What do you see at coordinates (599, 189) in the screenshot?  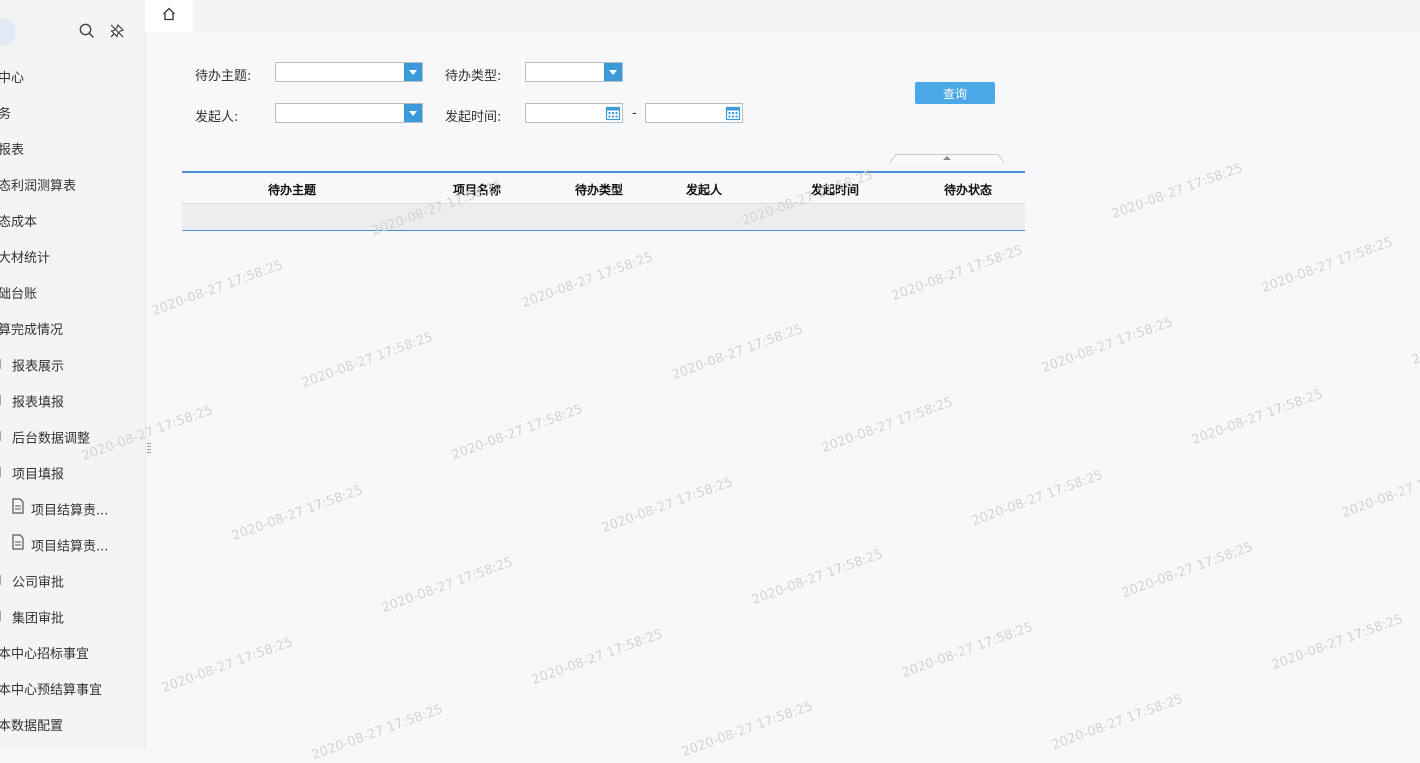 I see `column-header: 待办类型` at bounding box center [599, 189].